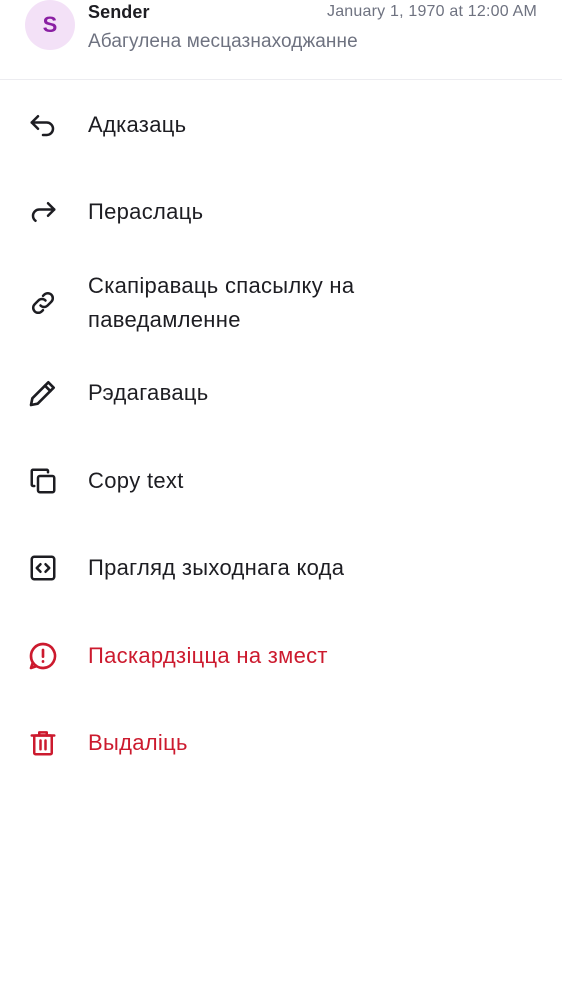 The image size is (562, 1000). I want to click on menu-item-forward: Пераслаць, so click(281, 212).